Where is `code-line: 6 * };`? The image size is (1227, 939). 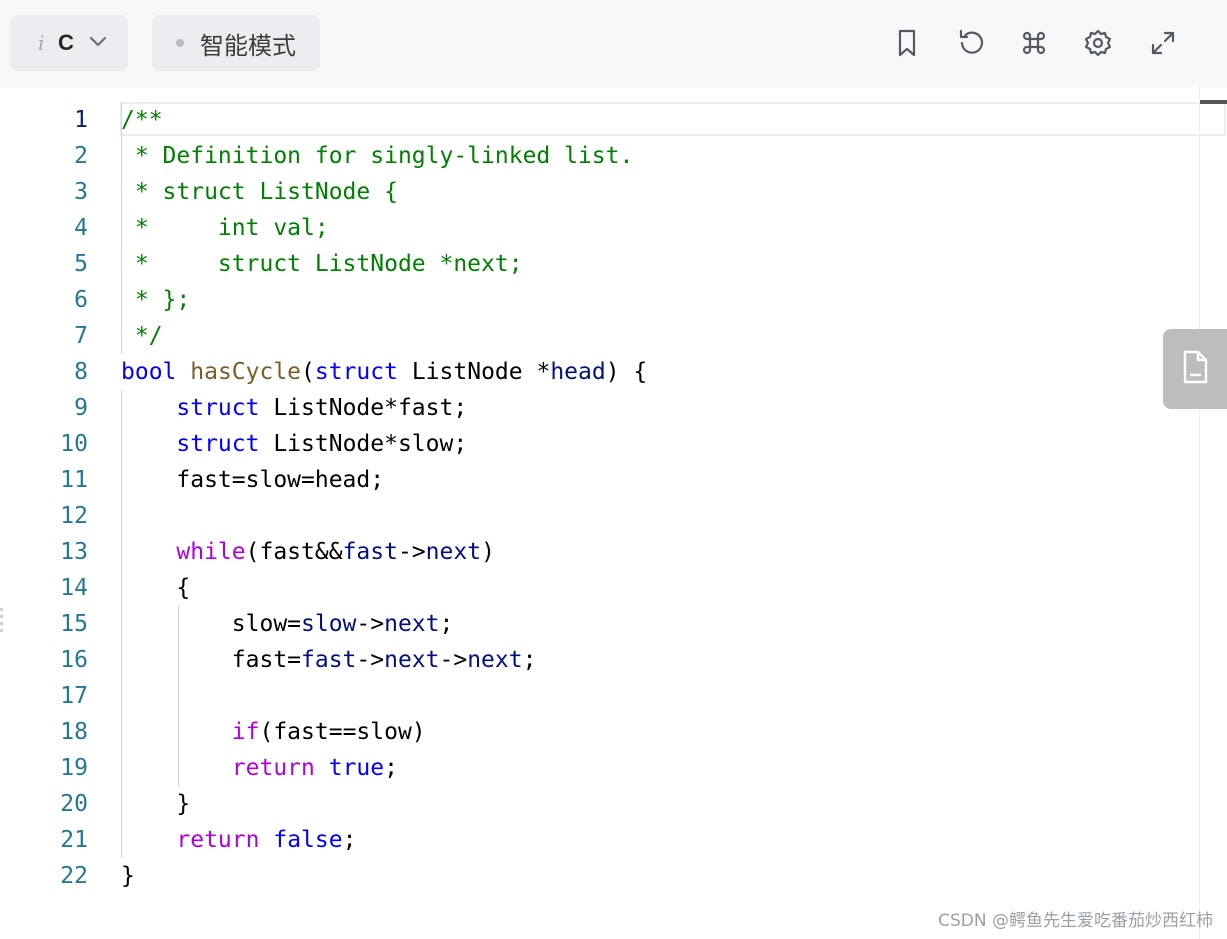 code-line: 6 * }; is located at coordinates (600, 300).